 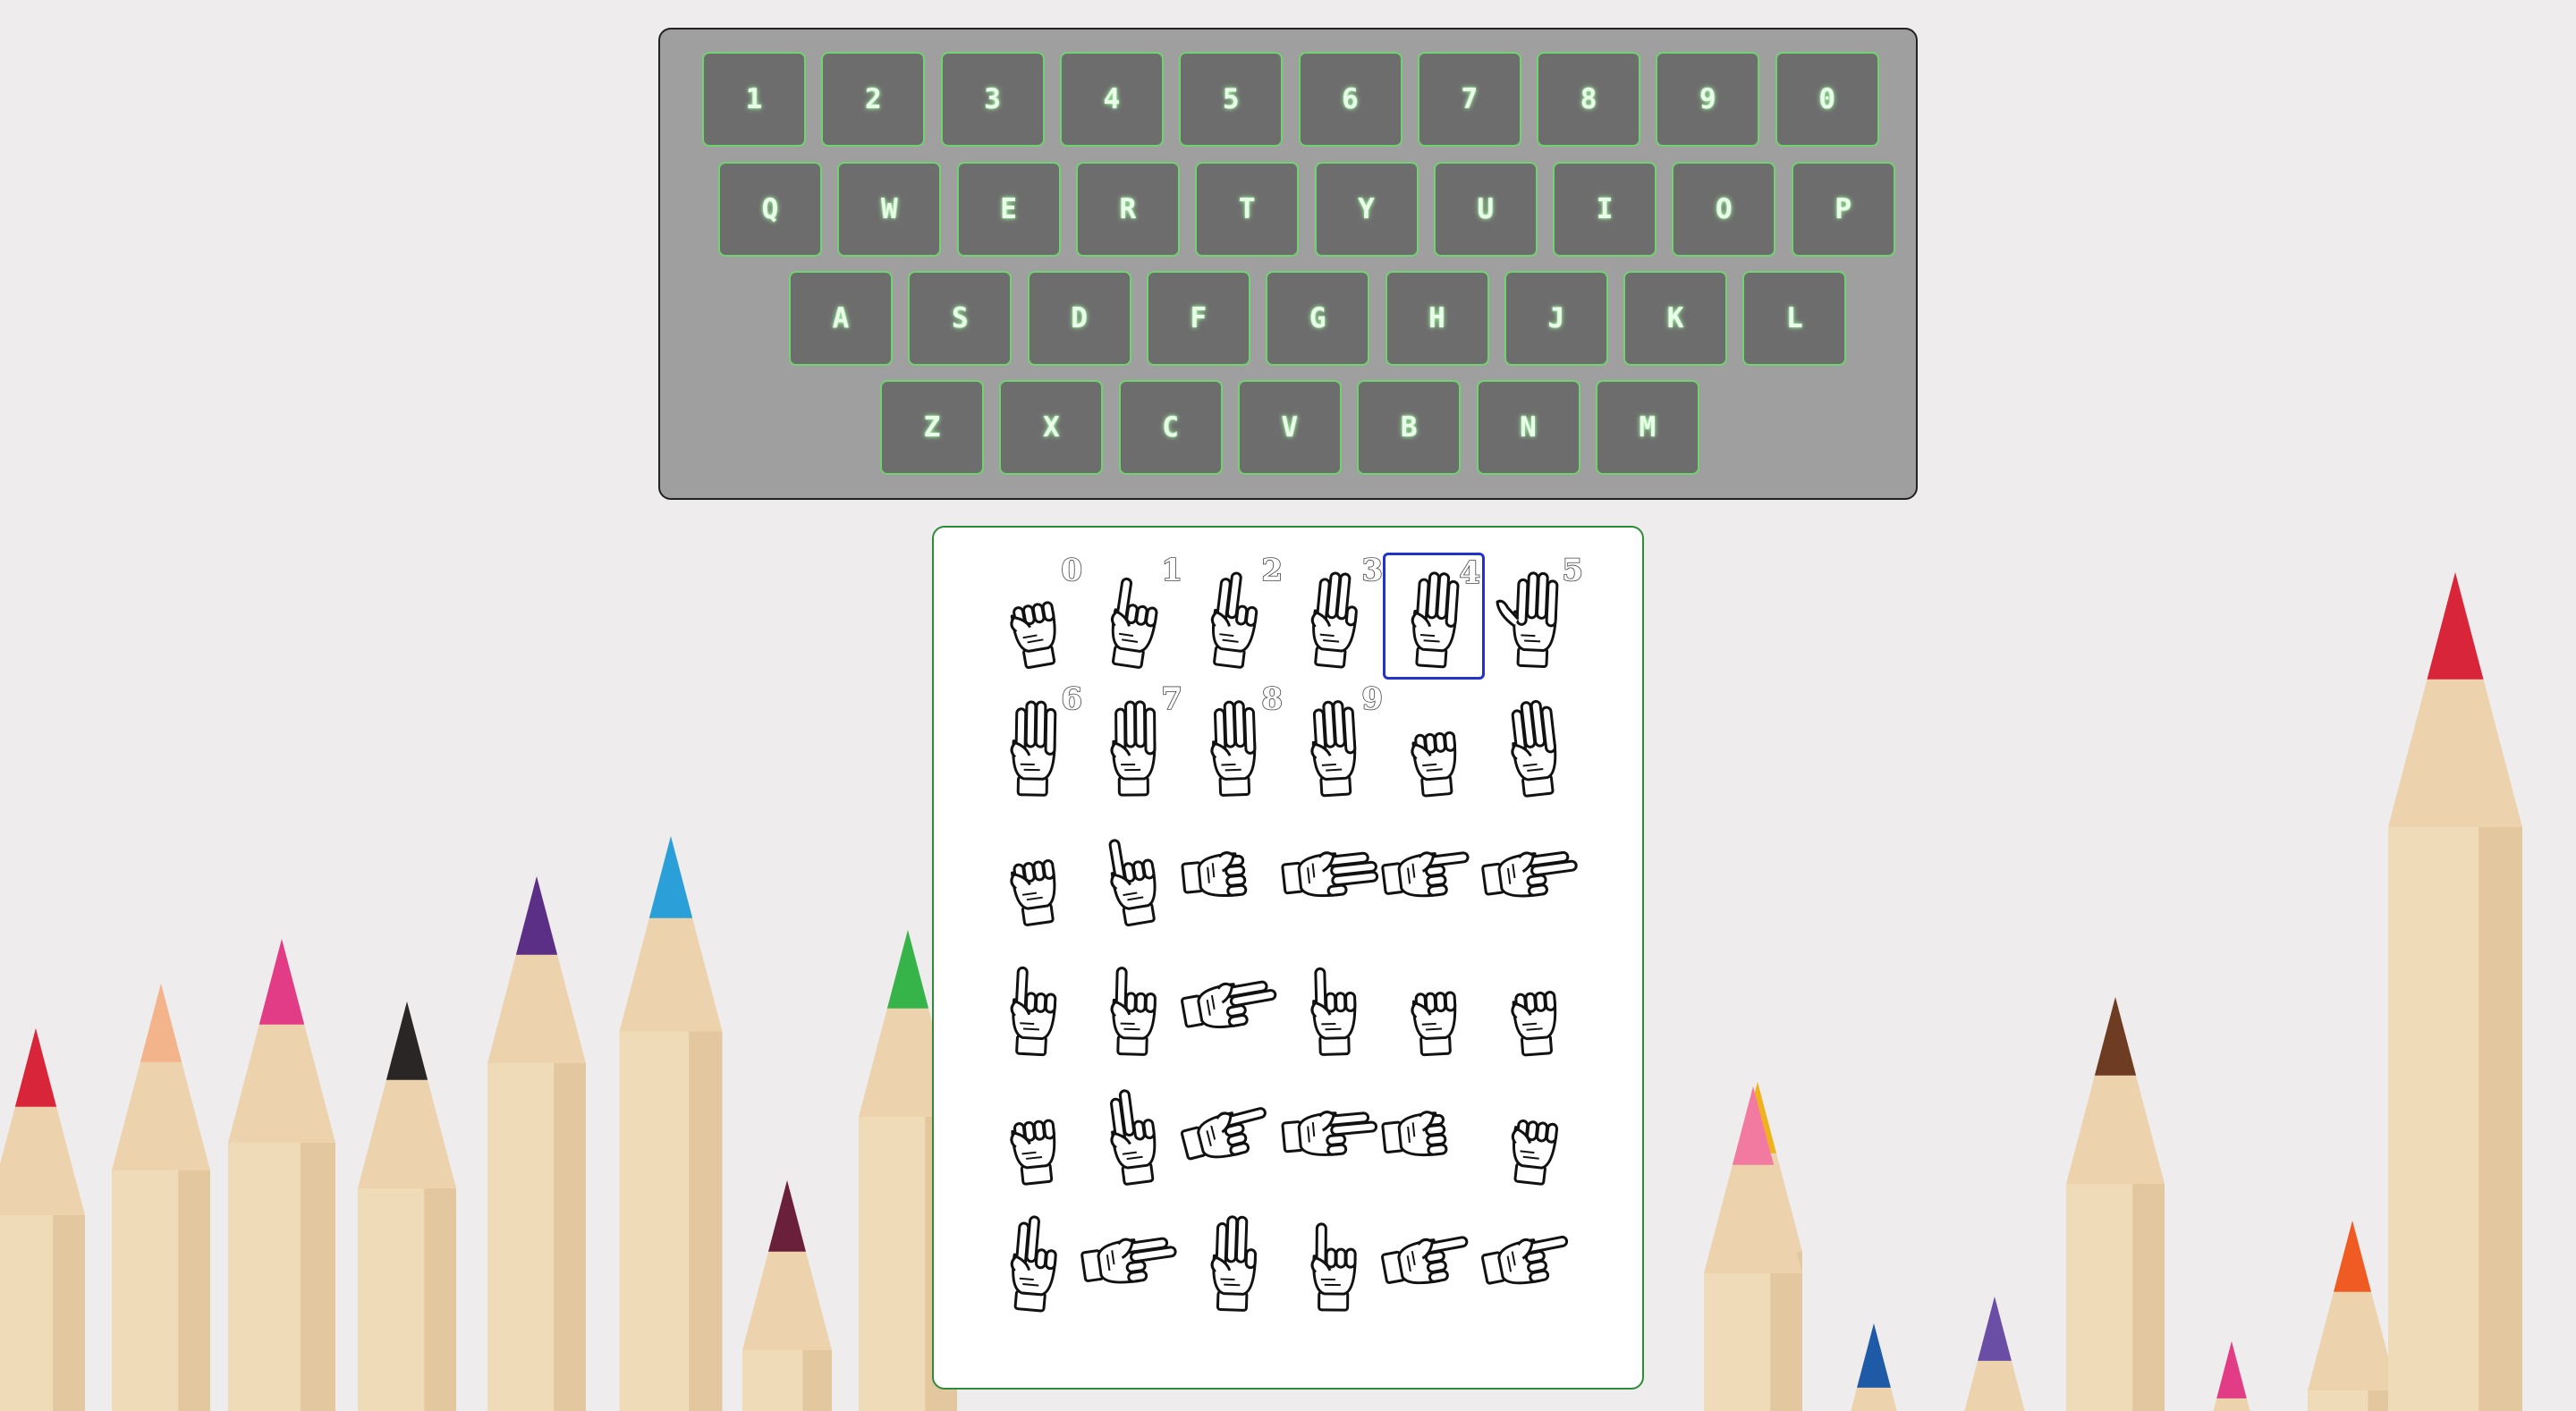 I want to click on sign-cell-i, so click(x=1033, y=1005).